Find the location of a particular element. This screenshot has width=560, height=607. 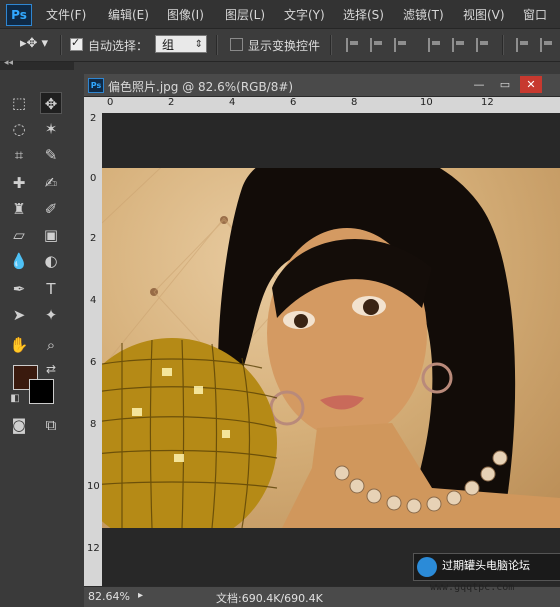

healing-brush-icon: ✚ is located at coordinates (19, 183).